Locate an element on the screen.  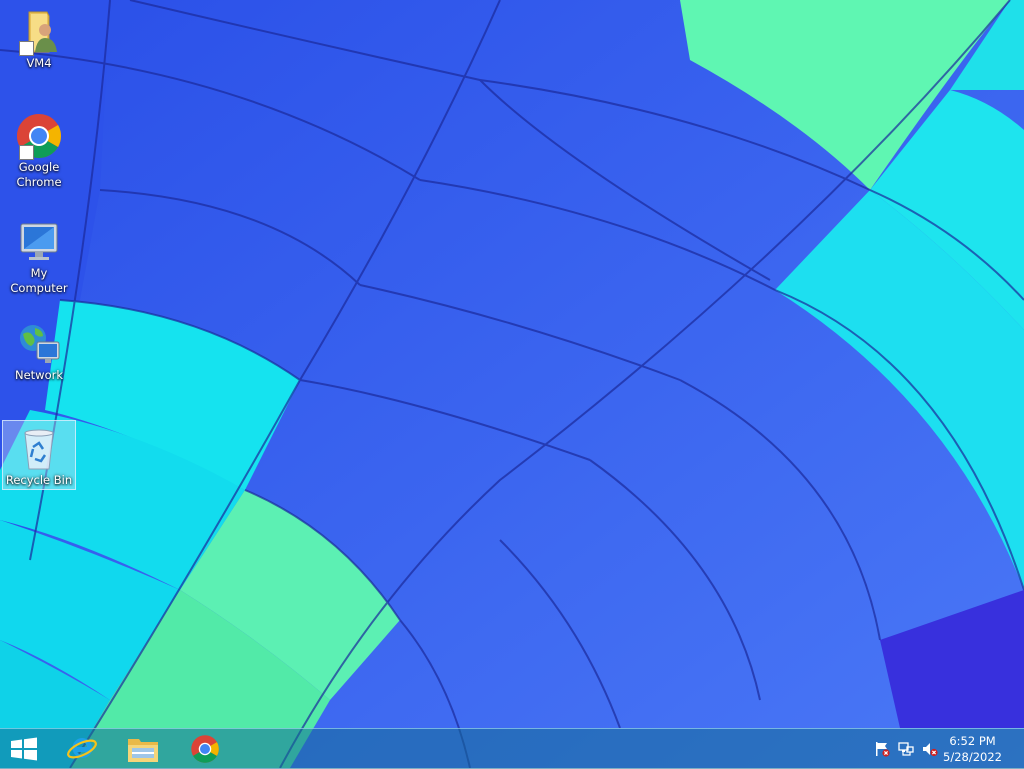
desktop-icon-label: Network is located at coordinates (39, 375).